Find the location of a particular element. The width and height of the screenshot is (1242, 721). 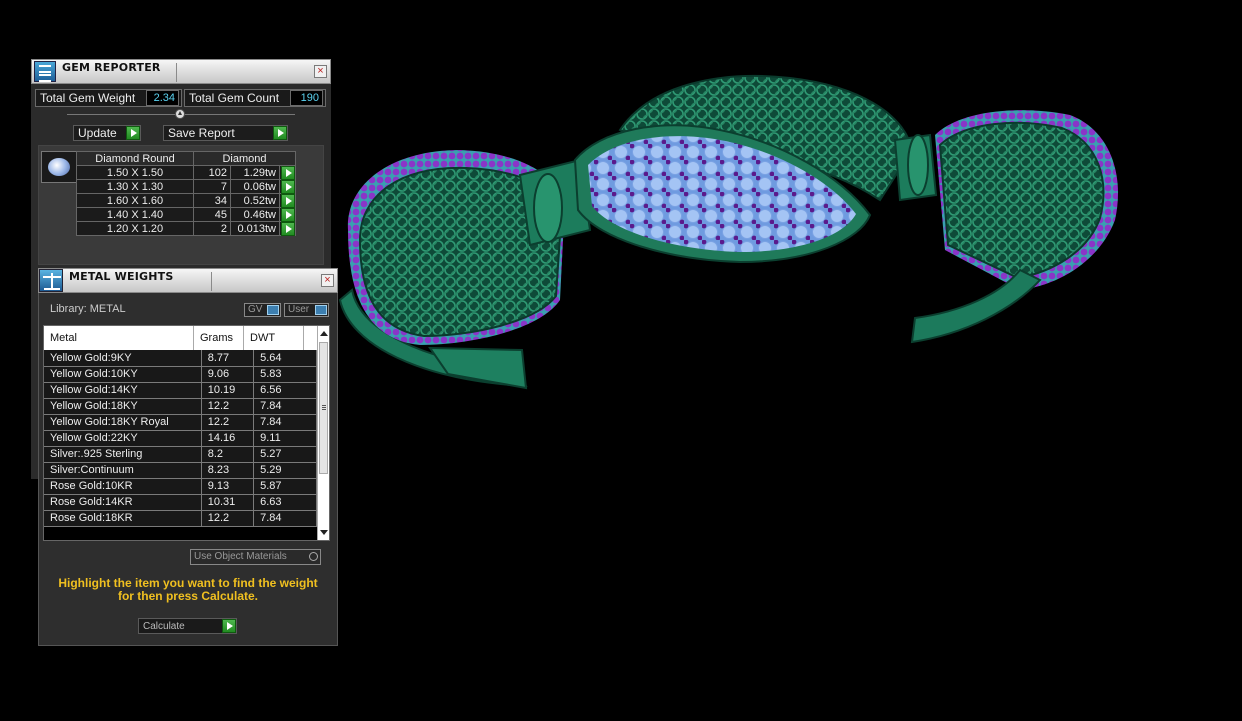

save-report-label: Save Report is located at coordinates (201, 133).